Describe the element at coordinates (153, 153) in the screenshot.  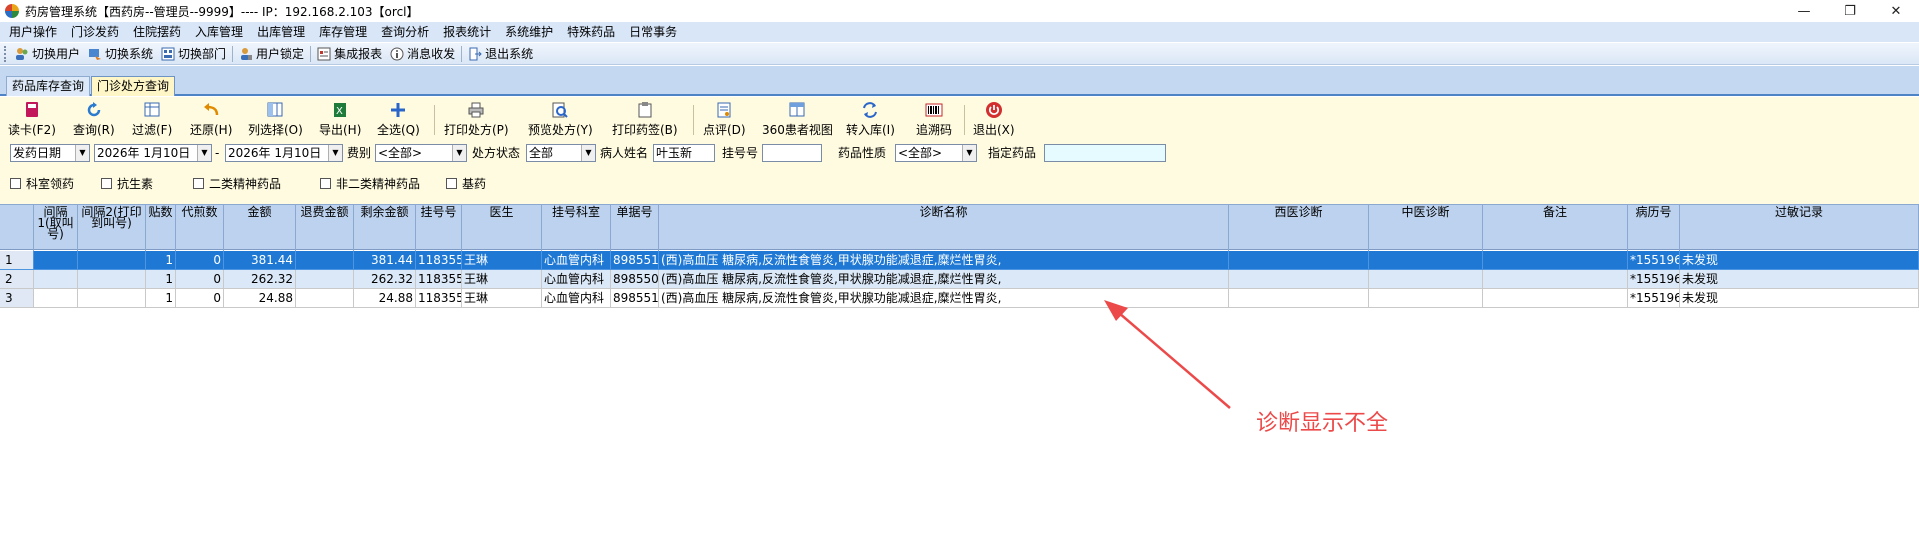
I see `date-from-picker: 2026年 1月10日 ▼` at that location.